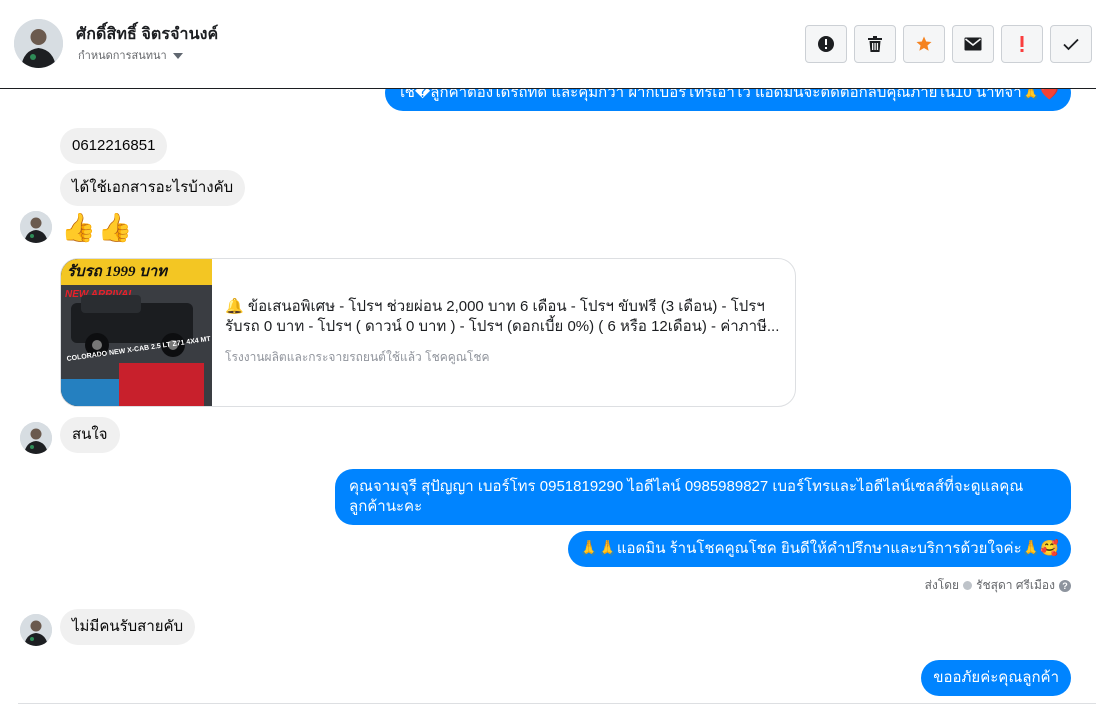 This screenshot has height=705, width=1096. I want to click on message-outgoing: ขออภัยค่ะคุณลูกค้า, so click(996, 678).